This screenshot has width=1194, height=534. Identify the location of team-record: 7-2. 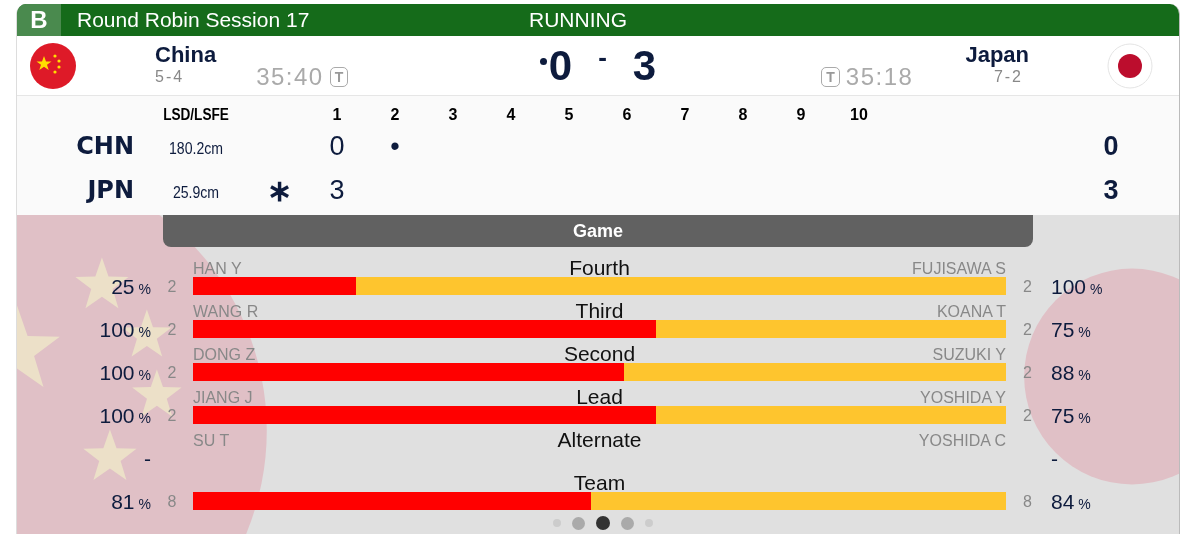
(1008, 76).